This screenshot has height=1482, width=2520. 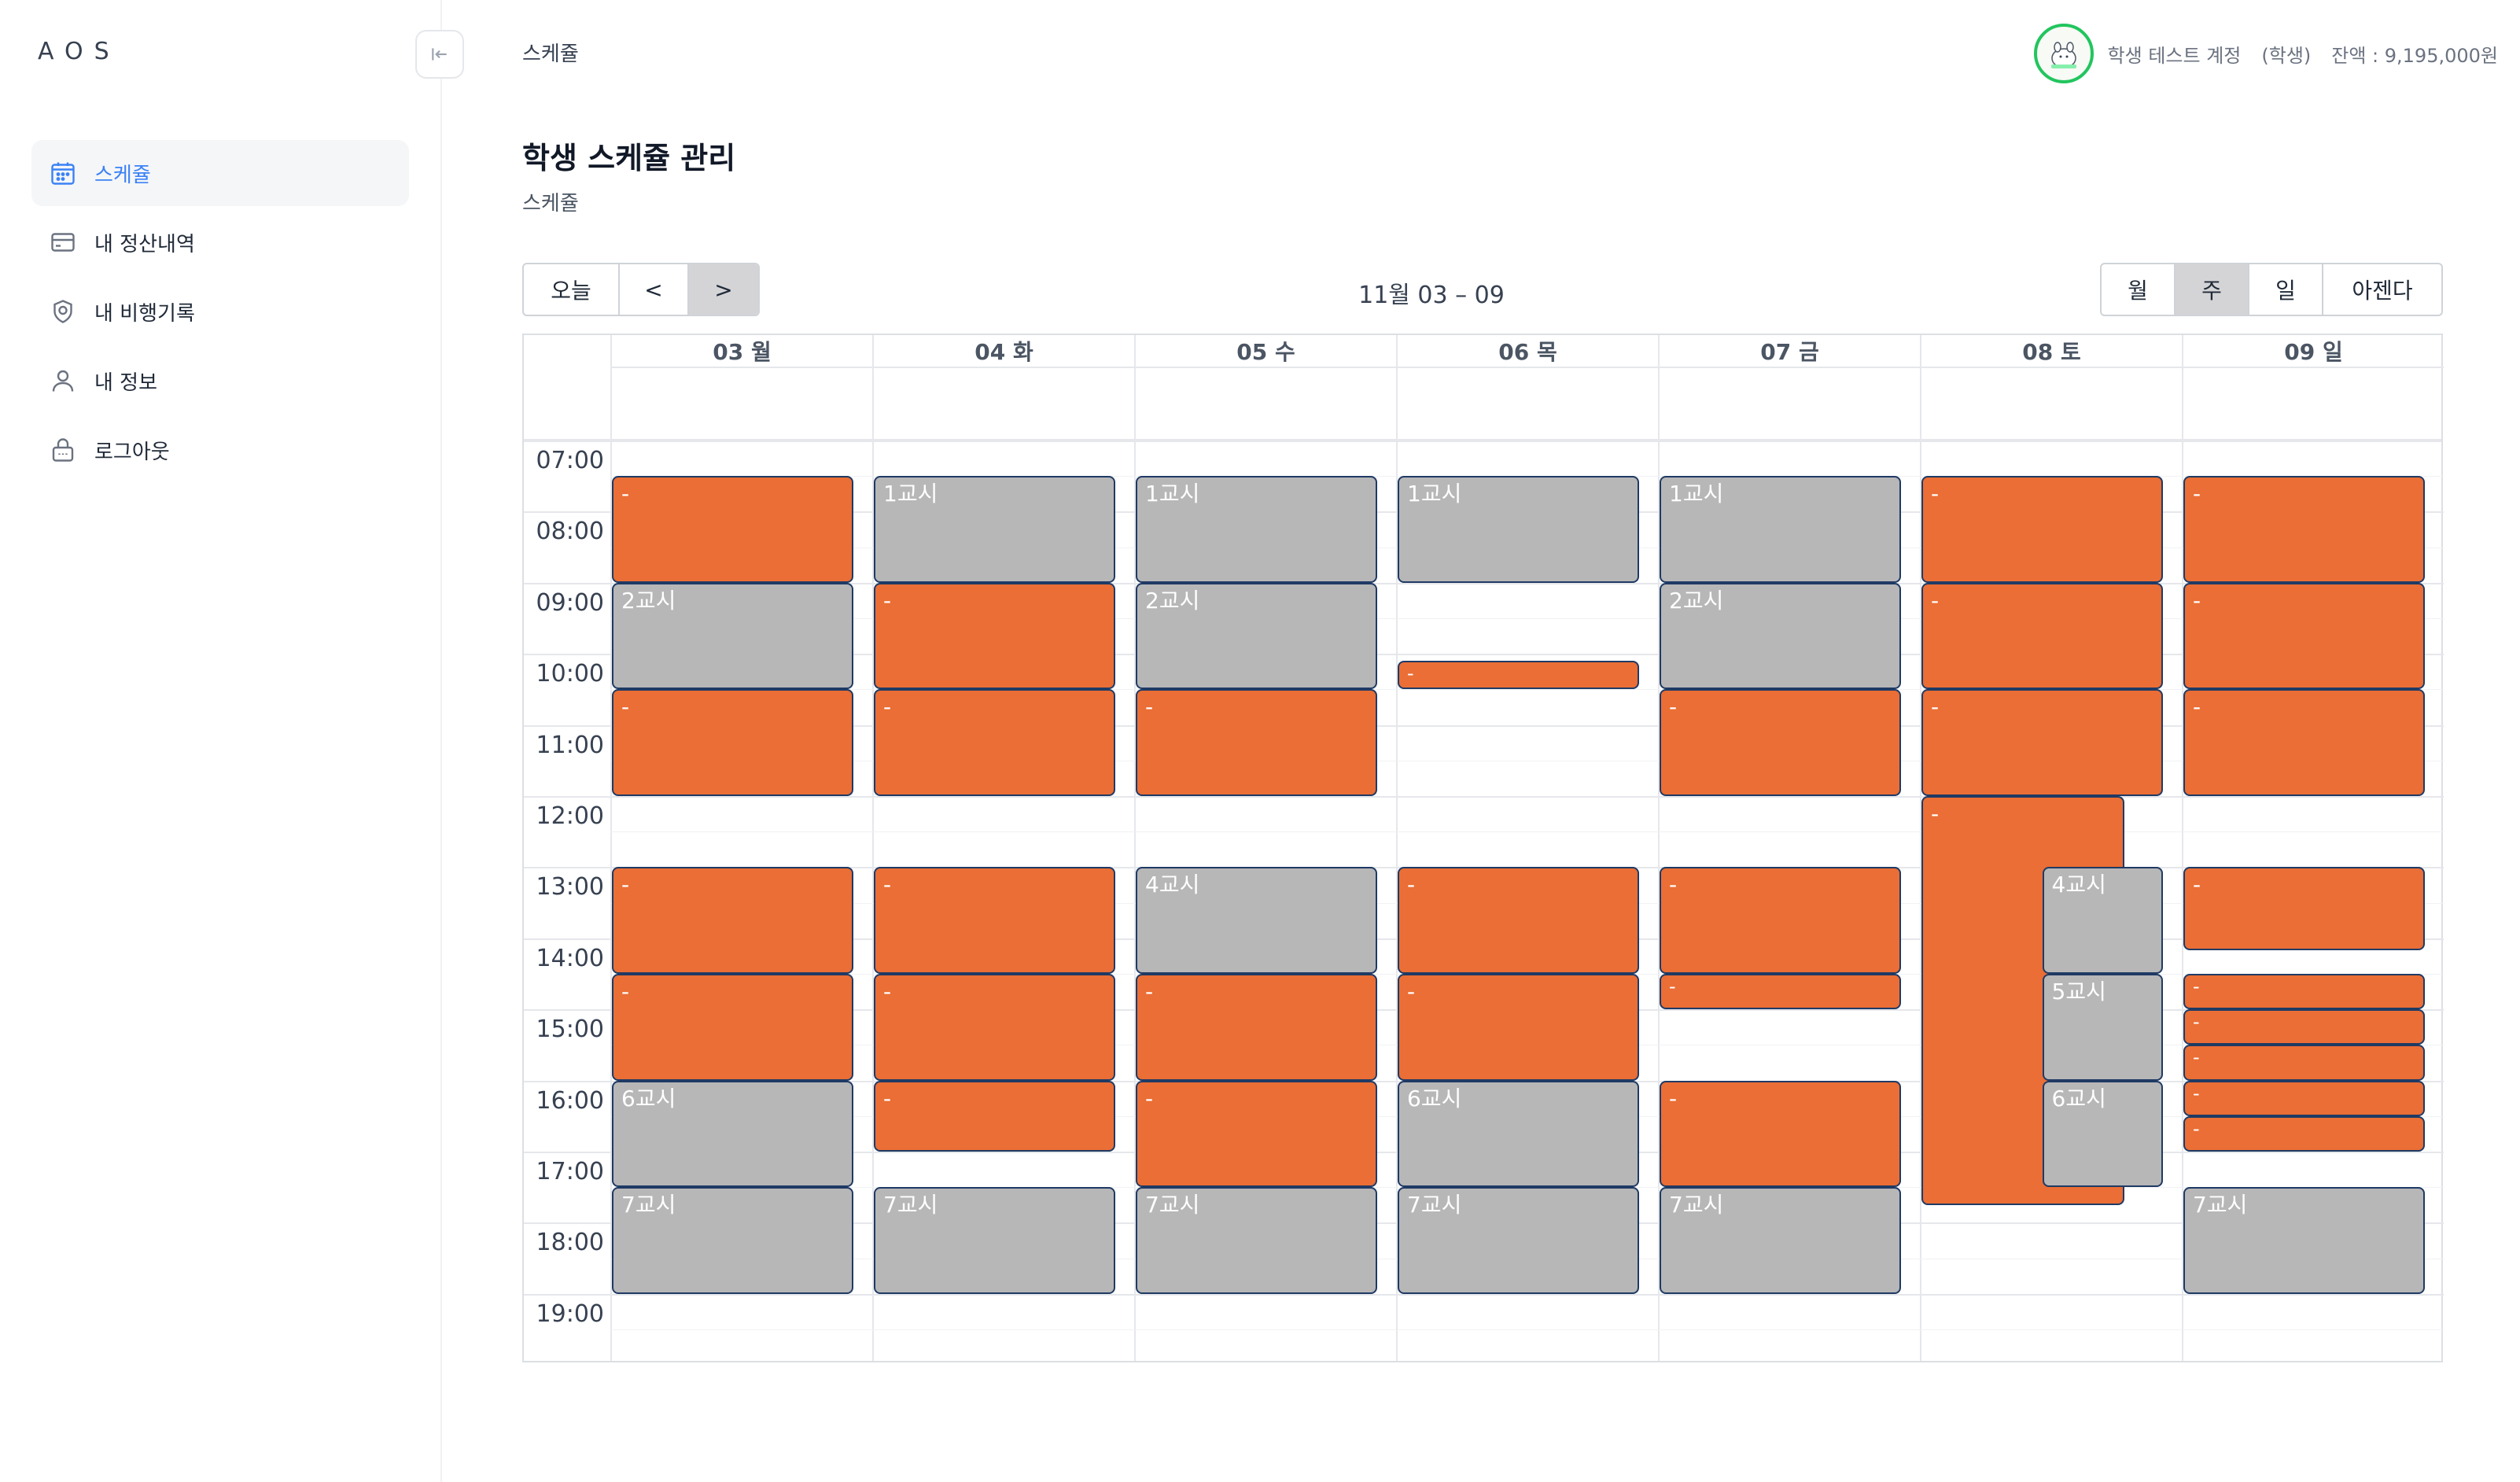 I want to click on date-range: 11월 03 – 09, so click(x=1431, y=295).